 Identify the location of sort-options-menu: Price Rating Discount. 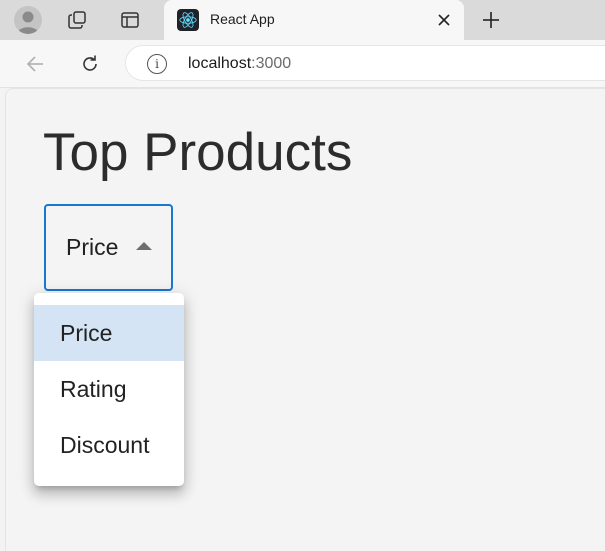
(109, 389).